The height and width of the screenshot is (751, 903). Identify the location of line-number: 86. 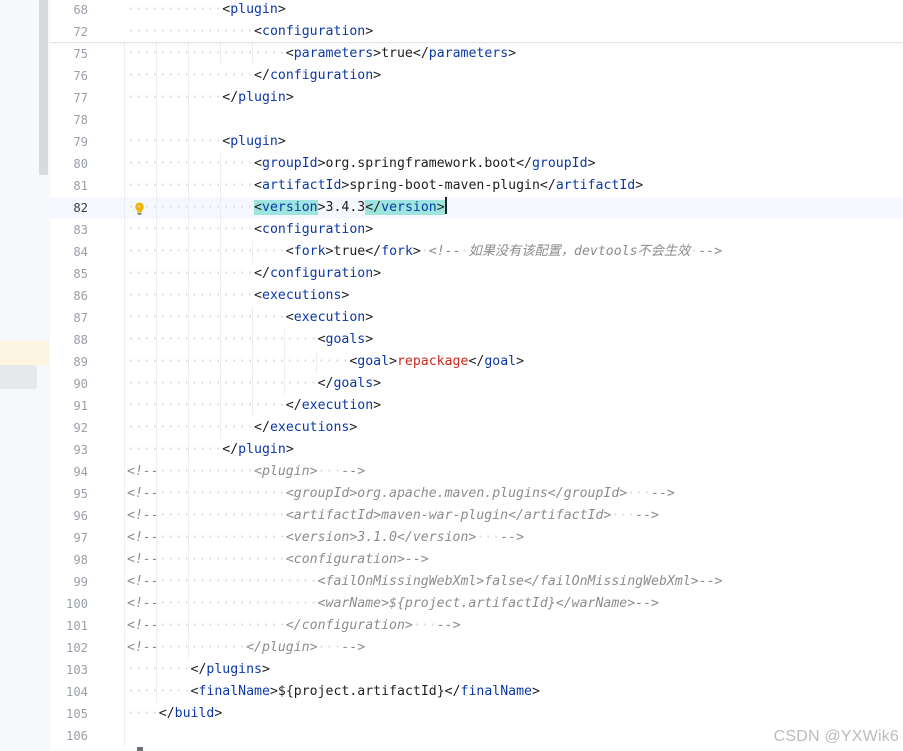
(69, 296).